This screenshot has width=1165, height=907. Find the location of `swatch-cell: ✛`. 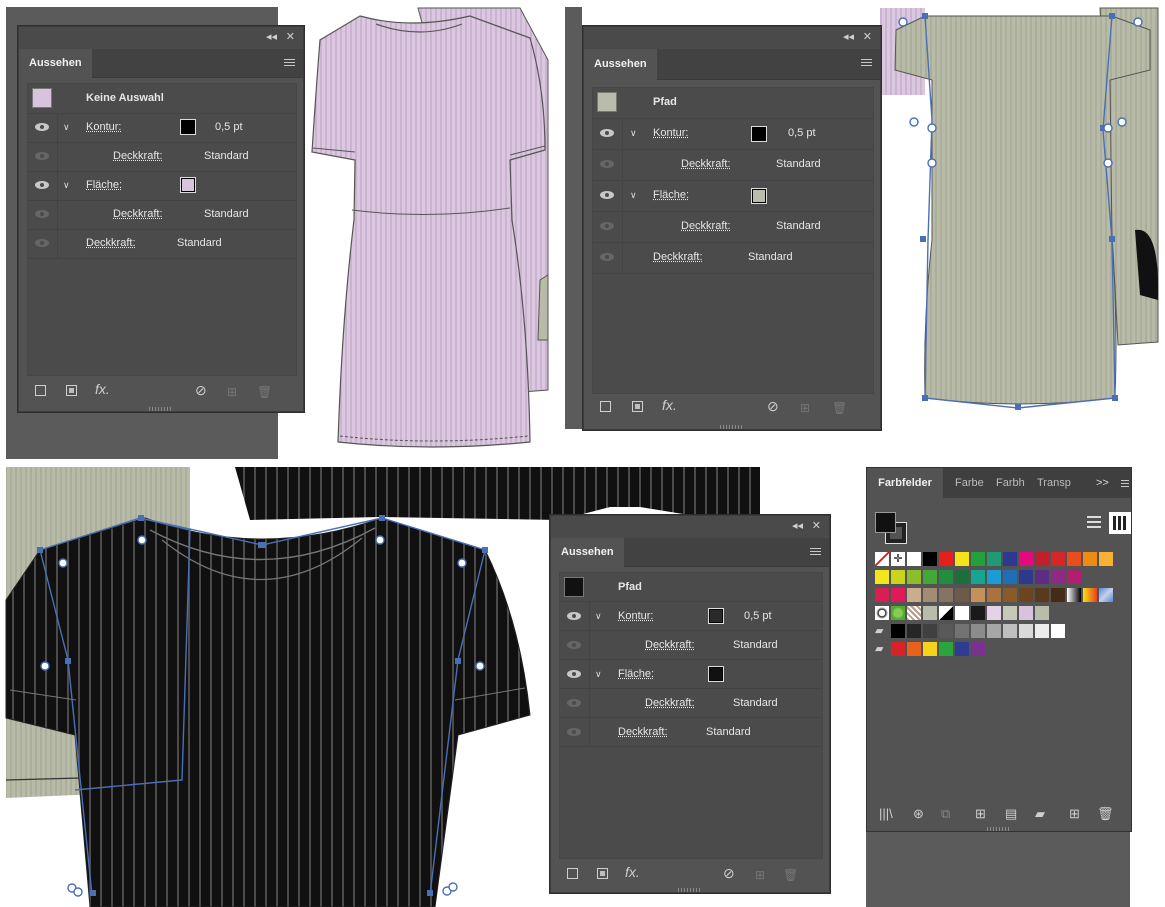

swatch-cell: ✛ is located at coordinates (898, 559).